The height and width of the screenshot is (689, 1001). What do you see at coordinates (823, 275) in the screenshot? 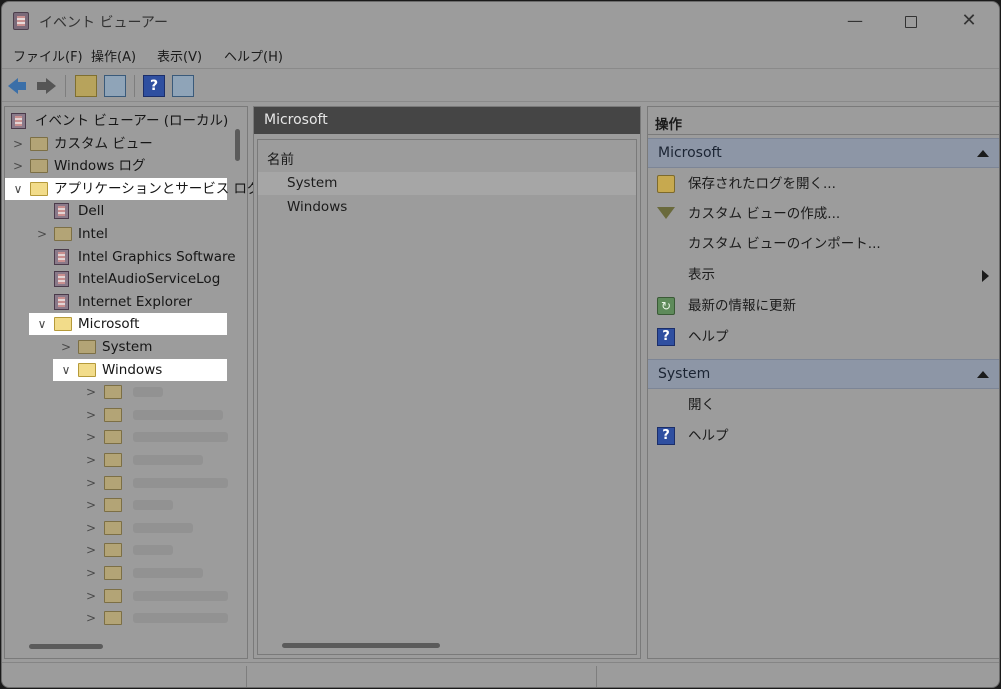
I see `action-view: 表示` at bounding box center [823, 275].